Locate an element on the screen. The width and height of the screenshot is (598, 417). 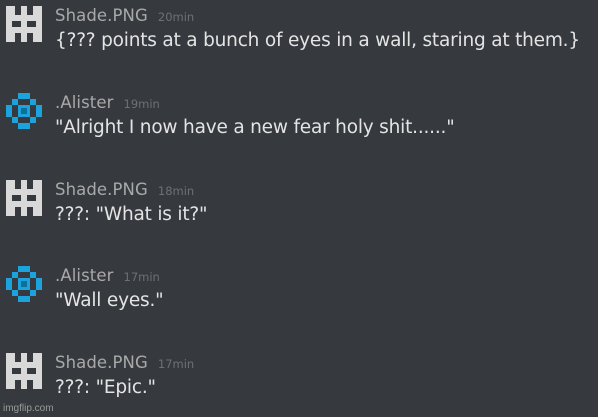
message-text: "Wall eyes." is located at coordinates (109, 300).